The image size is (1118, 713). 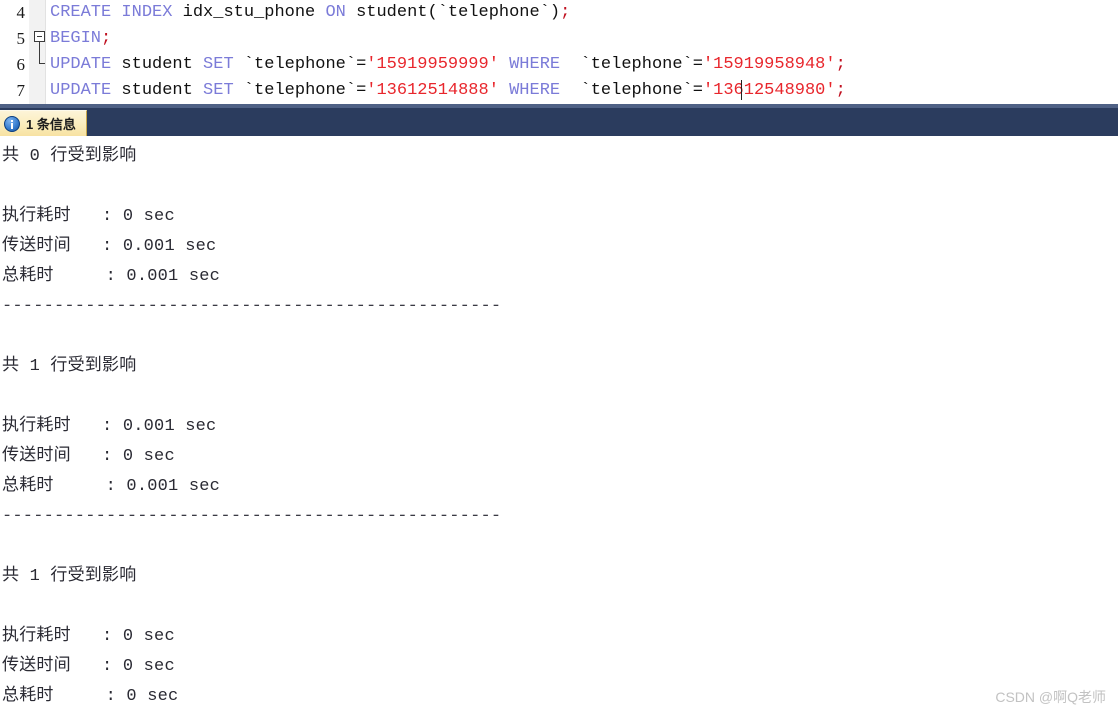 I want to click on code-fold-collapse-icon, so click(x=39, y=36).